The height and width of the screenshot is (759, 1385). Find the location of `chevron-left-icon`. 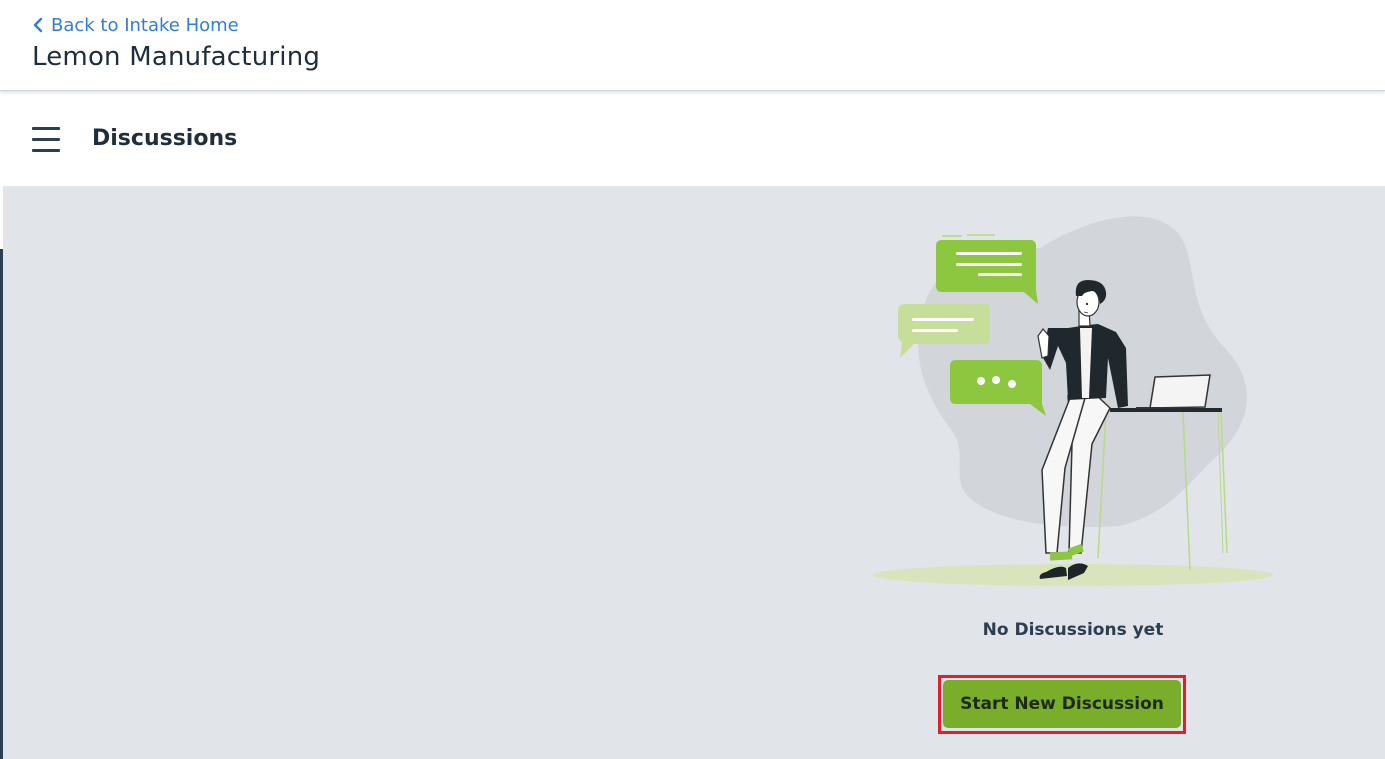

chevron-left-icon is located at coordinates (38, 25).